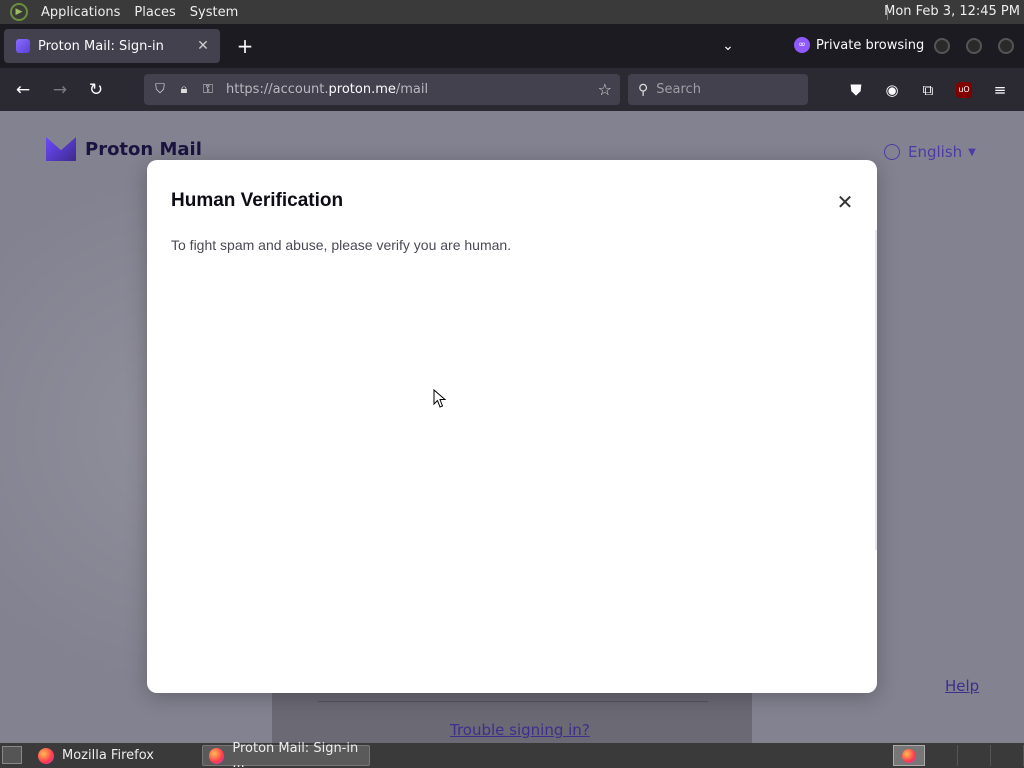 This screenshot has width=1024, height=768. What do you see at coordinates (60, 90) in the screenshot?
I see `forward-button: →` at bounding box center [60, 90].